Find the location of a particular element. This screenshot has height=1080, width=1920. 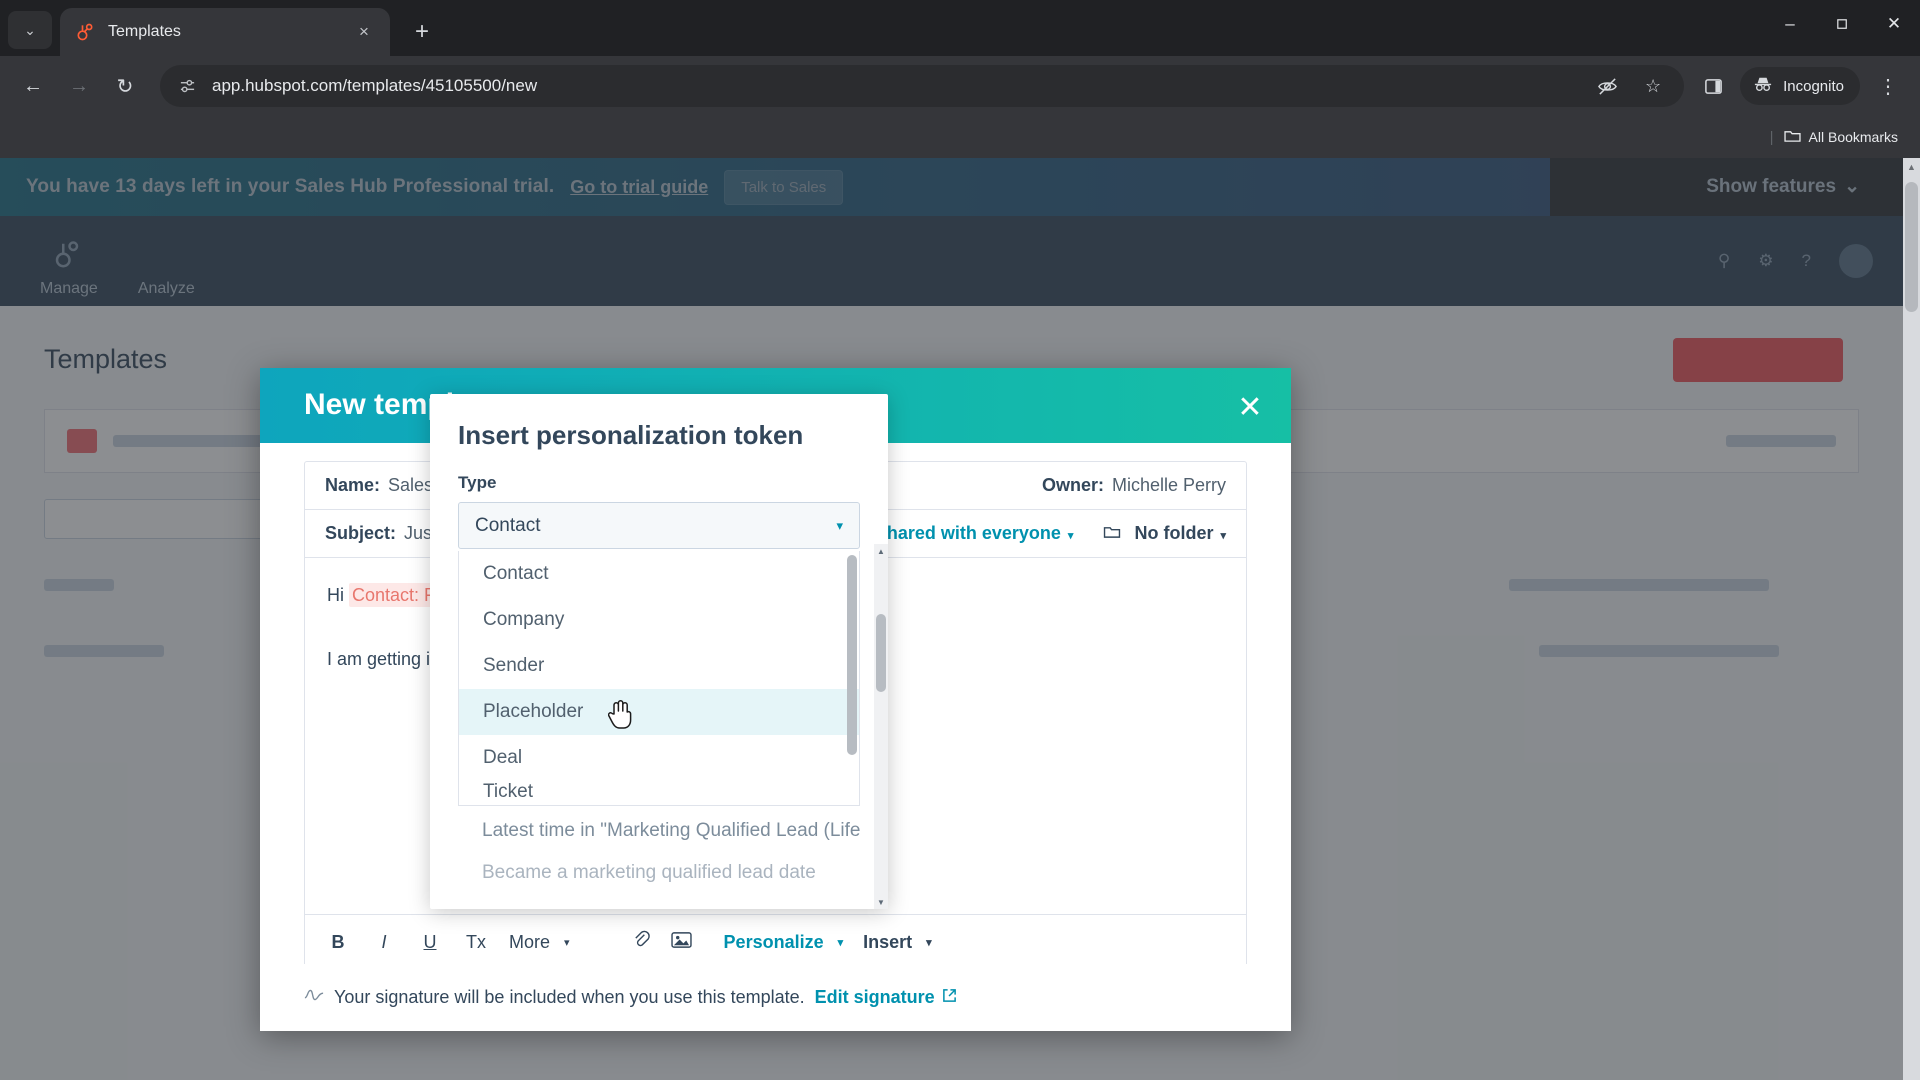

browser-tab-templates: Templates × is located at coordinates (225, 32).